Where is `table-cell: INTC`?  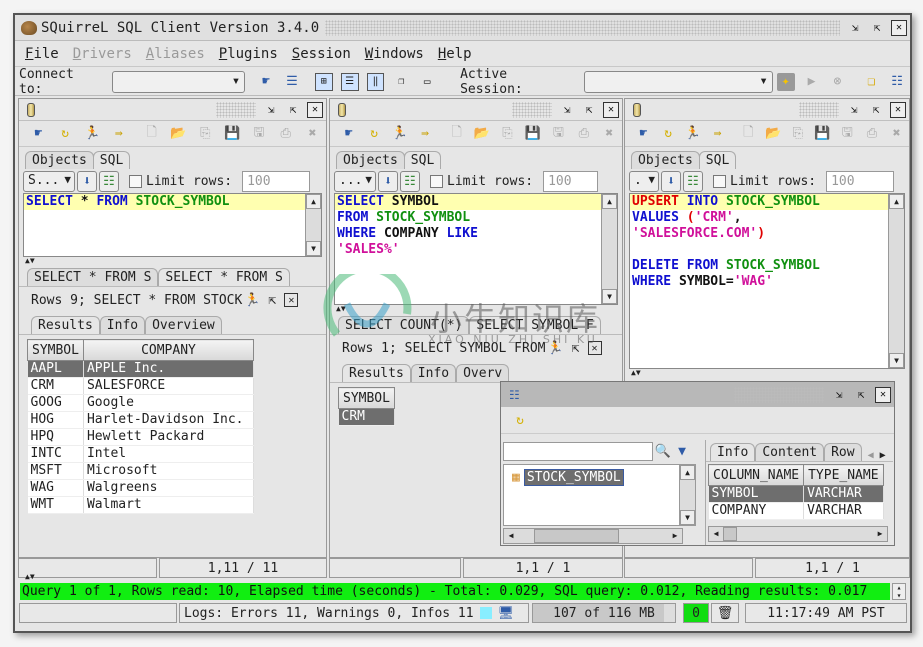 table-cell: INTC is located at coordinates (55, 454).